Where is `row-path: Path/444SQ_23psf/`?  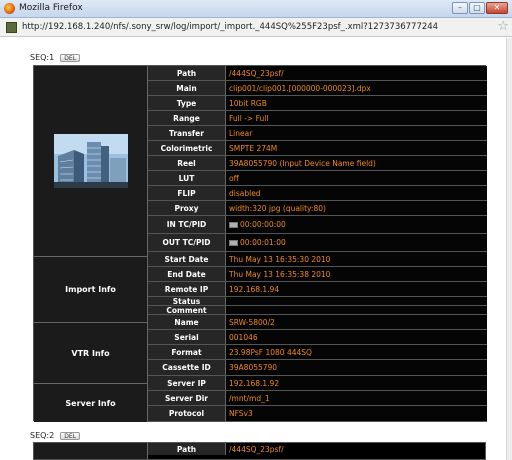 row-path: Path/444SQ_23psf/ is located at coordinates (317, 73).